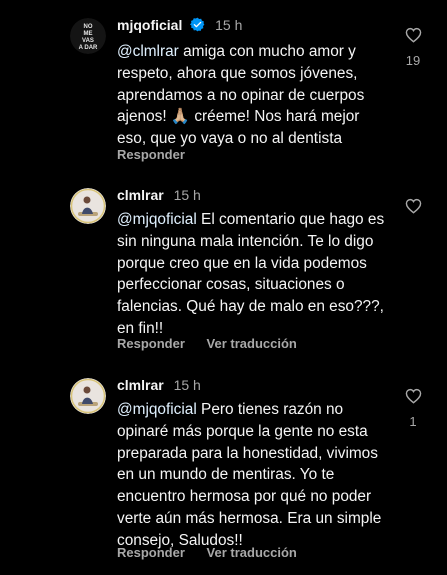 The image size is (447, 575). What do you see at coordinates (413, 60) in the screenshot?
I see `like-count: 19` at bounding box center [413, 60].